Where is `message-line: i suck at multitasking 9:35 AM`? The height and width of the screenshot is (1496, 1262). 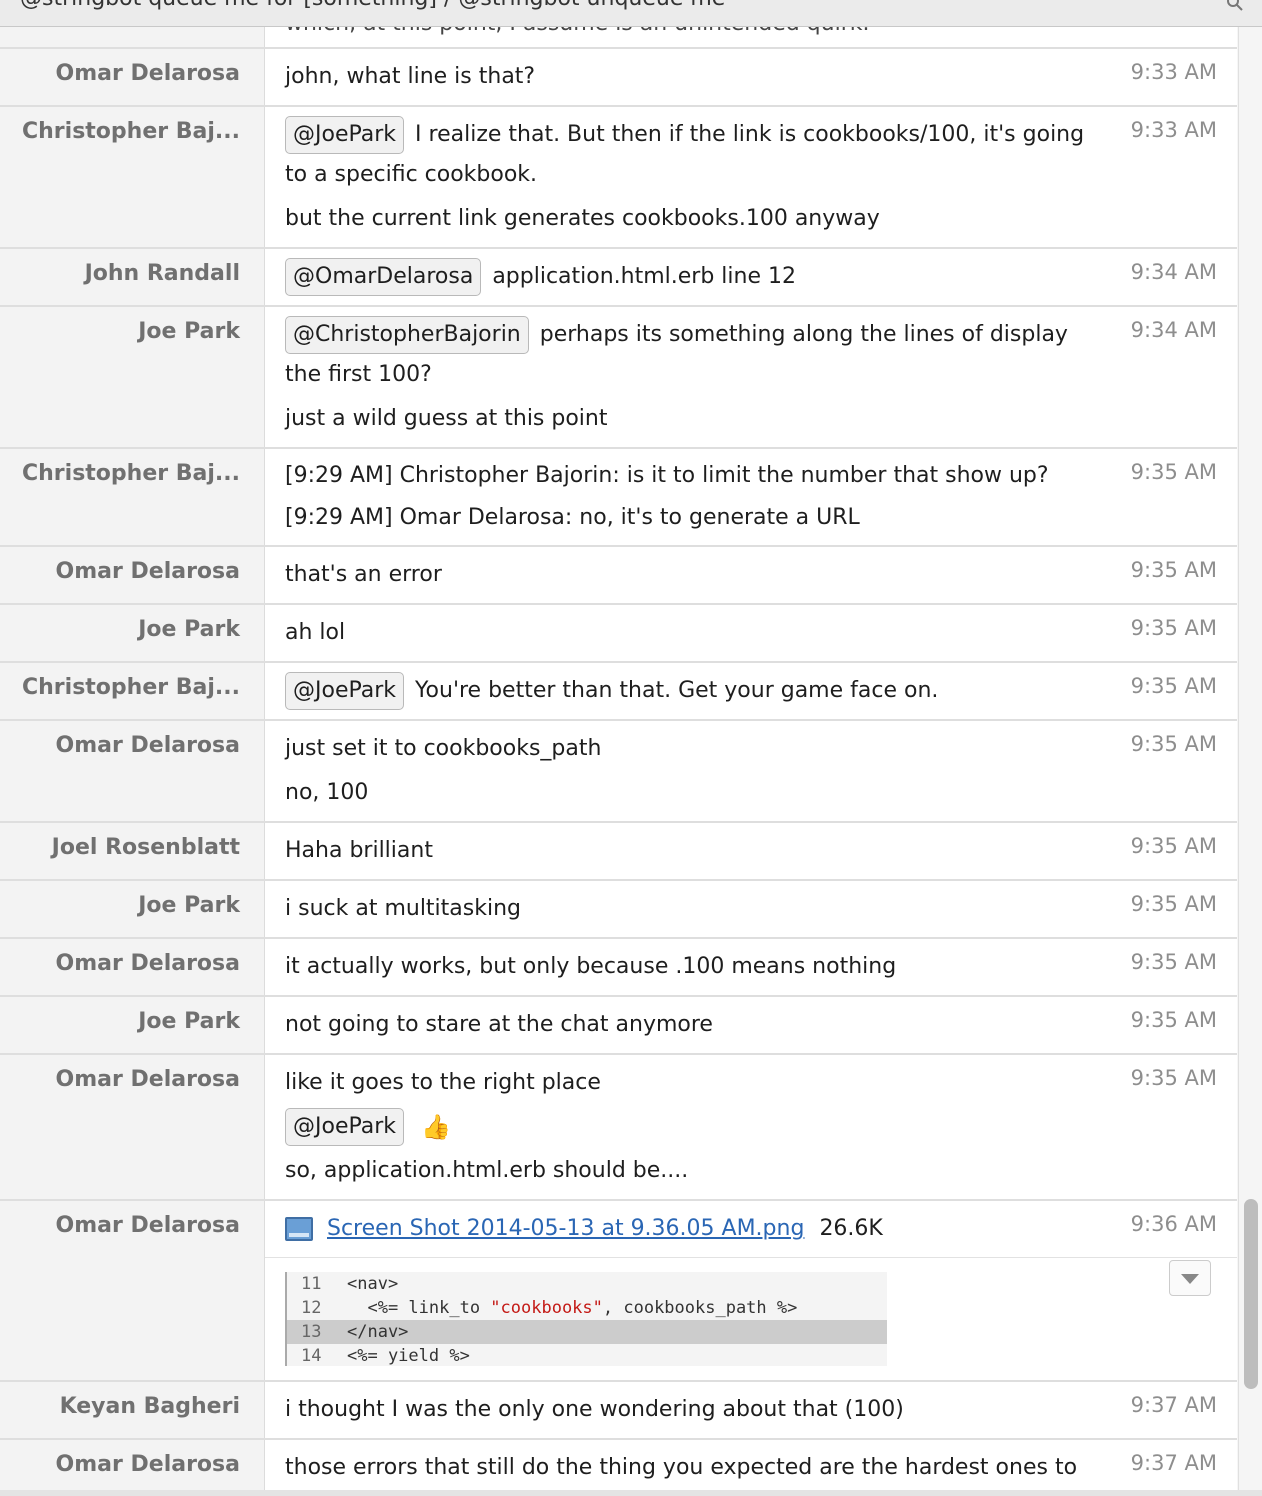 message-line: i suck at multitasking 9:35 AM is located at coordinates (751, 909).